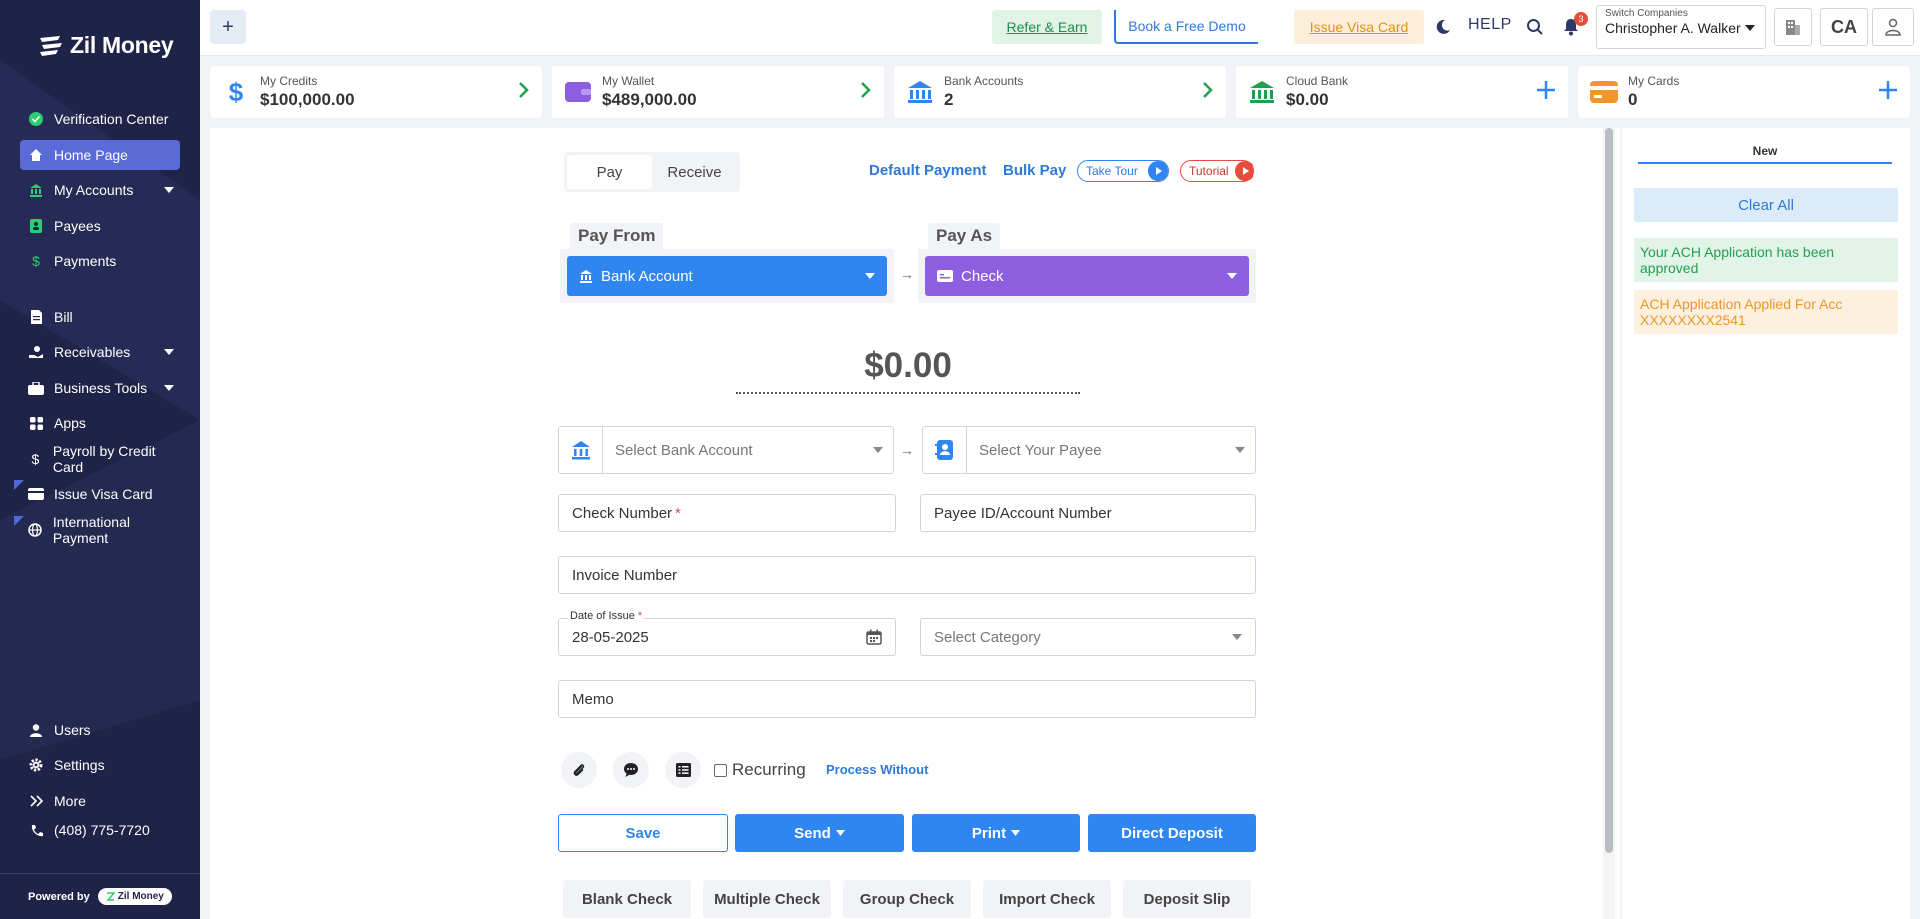 The height and width of the screenshot is (919, 1920). What do you see at coordinates (1681, 27) in the screenshot?
I see `switch-company-dropdown: Switch Companies Christopher A. Walker` at bounding box center [1681, 27].